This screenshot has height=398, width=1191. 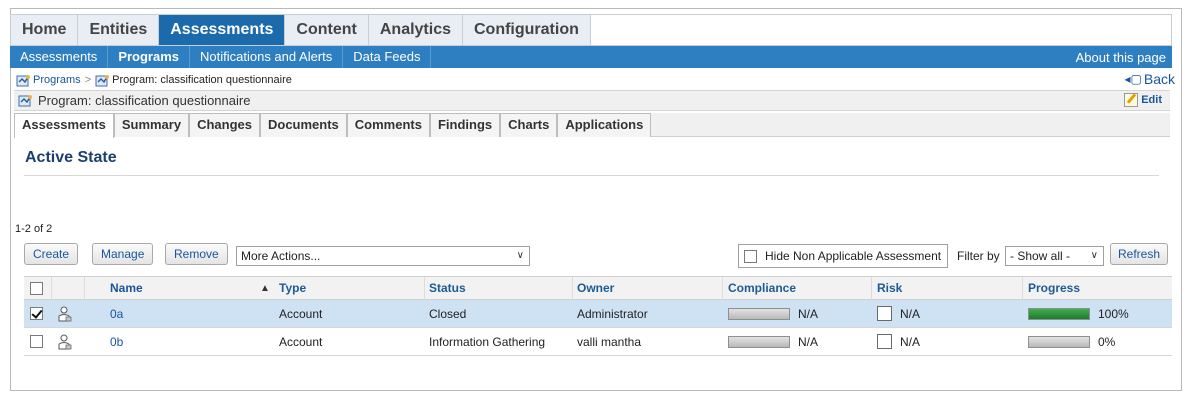 What do you see at coordinates (448, 313) in the screenshot?
I see `assessment-status: Closed` at bounding box center [448, 313].